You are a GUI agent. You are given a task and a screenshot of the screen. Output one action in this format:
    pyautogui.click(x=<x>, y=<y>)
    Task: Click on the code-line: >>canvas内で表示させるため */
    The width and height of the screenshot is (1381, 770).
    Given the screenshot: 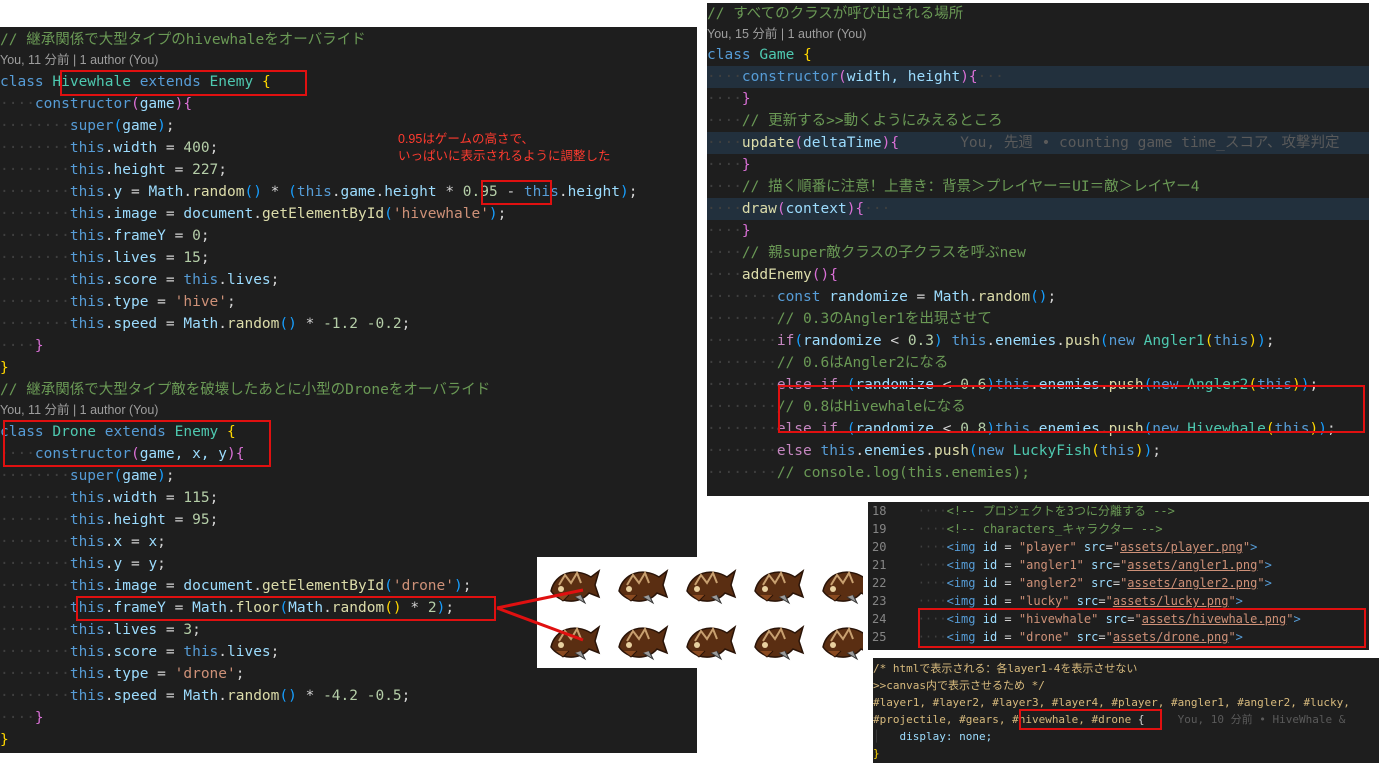 What is the action you would take?
    pyautogui.click(x=1126, y=685)
    